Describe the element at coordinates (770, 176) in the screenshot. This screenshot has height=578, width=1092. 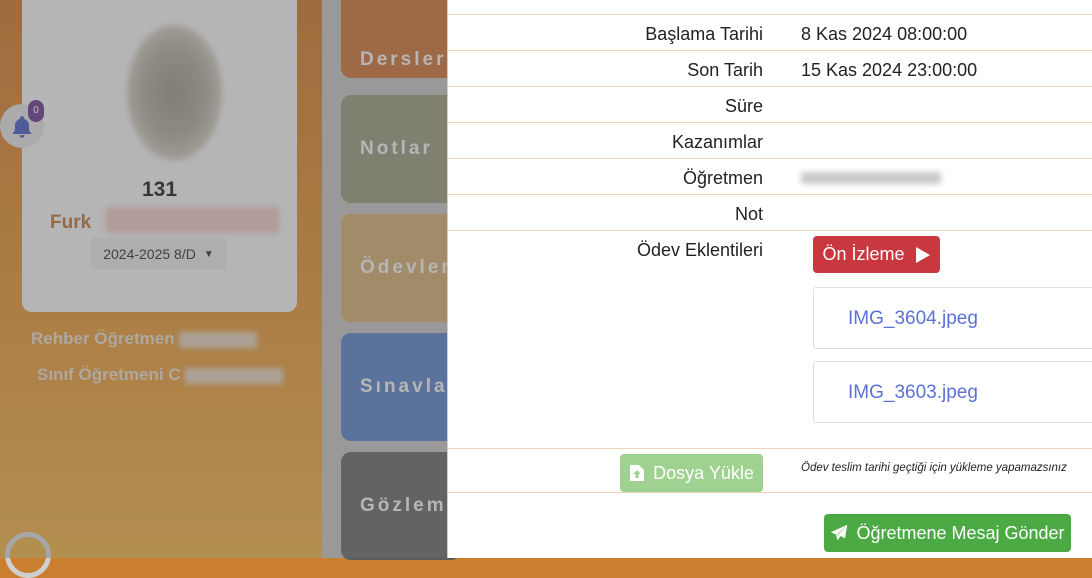
I see `detail-row-teacher: Öğretmen` at that location.